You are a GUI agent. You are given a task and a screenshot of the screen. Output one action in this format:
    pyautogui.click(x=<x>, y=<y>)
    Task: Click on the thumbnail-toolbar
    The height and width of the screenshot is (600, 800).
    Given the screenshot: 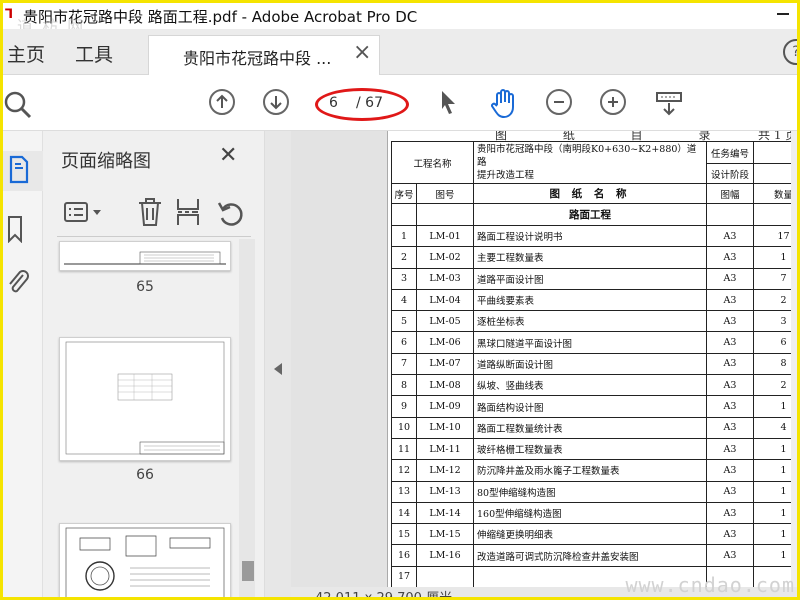 What is the action you would take?
    pyautogui.click(x=154, y=214)
    